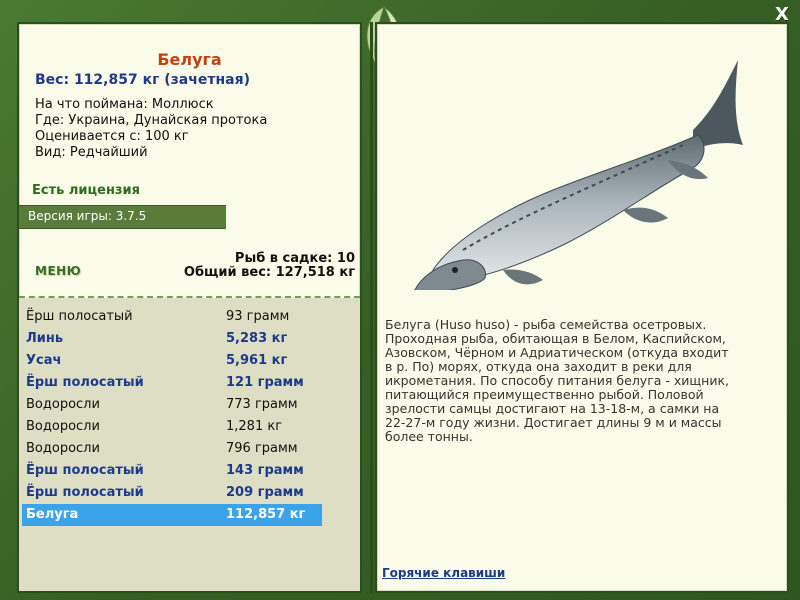 Image resolution: width=800 pixels, height=600 pixels. What do you see at coordinates (142, 80) in the screenshot?
I see `fish-weight: Вес: 112,857 кг (зачетная)` at bounding box center [142, 80].